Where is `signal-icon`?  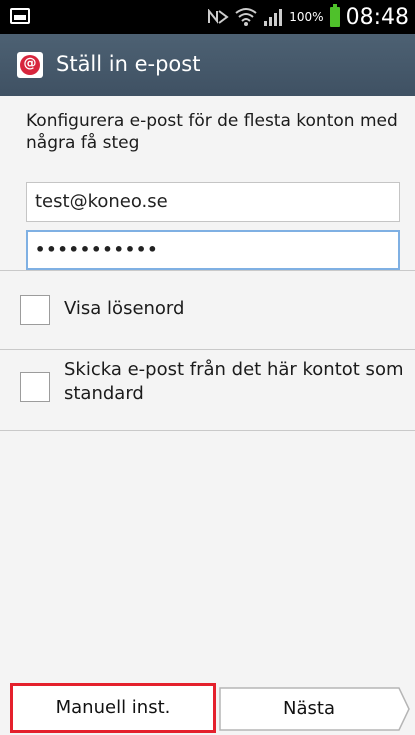
signal-icon is located at coordinates (273, 17).